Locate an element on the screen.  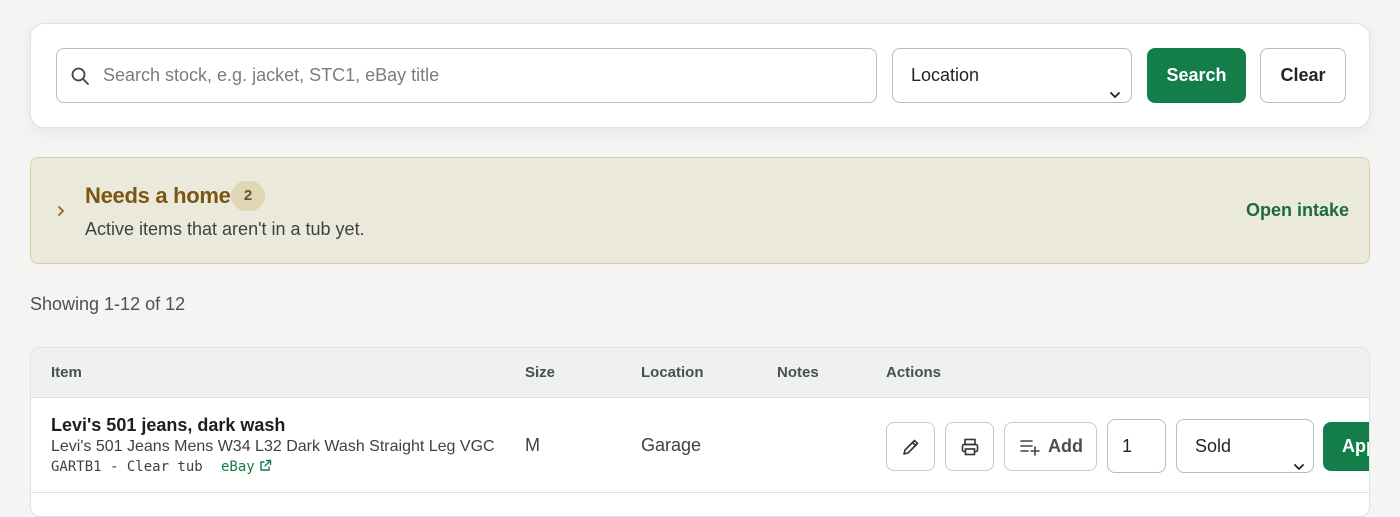
external-link-icon is located at coordinates (265, 465).